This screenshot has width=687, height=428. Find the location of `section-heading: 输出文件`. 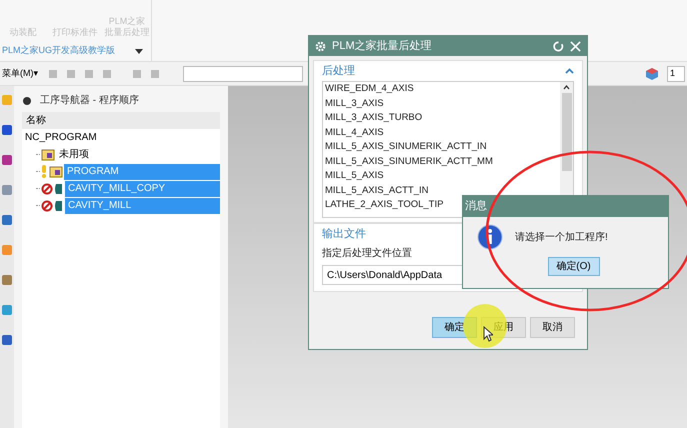

section-heading: 输出文件 is located at coordinates (344, 234).